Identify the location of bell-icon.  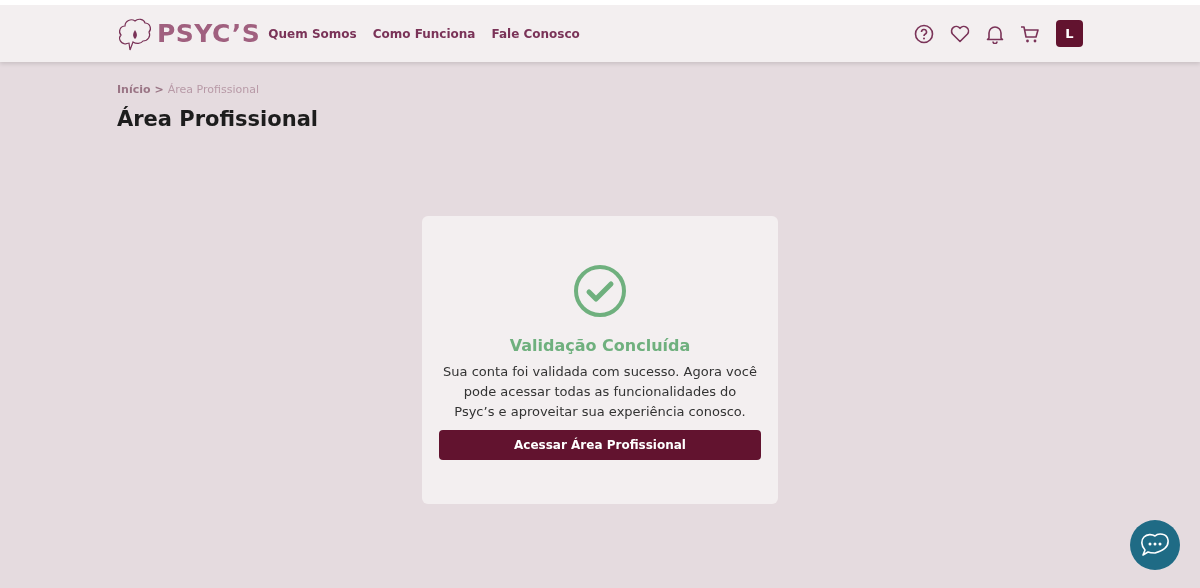
(995, 33).